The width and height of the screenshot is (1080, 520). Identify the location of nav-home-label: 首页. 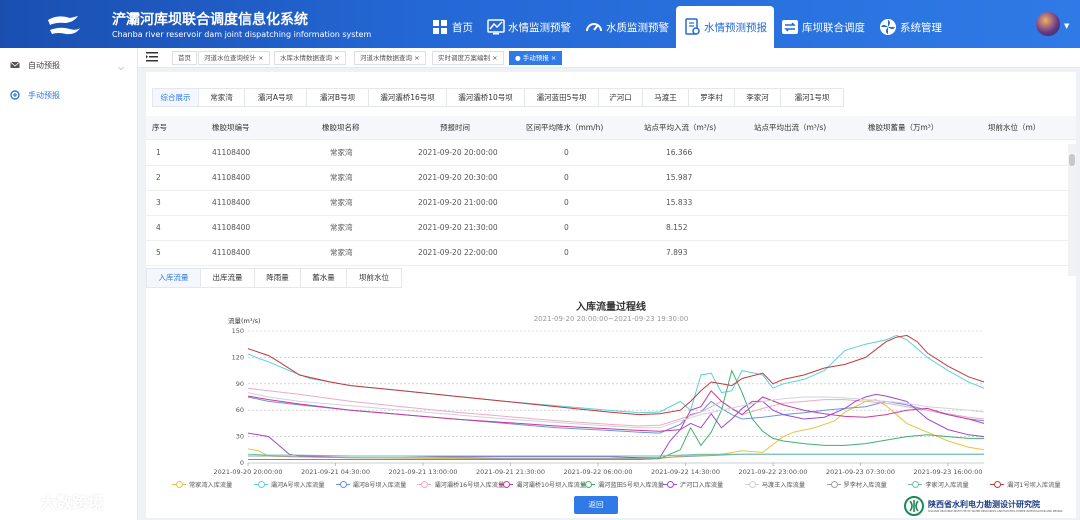
(462, 27).